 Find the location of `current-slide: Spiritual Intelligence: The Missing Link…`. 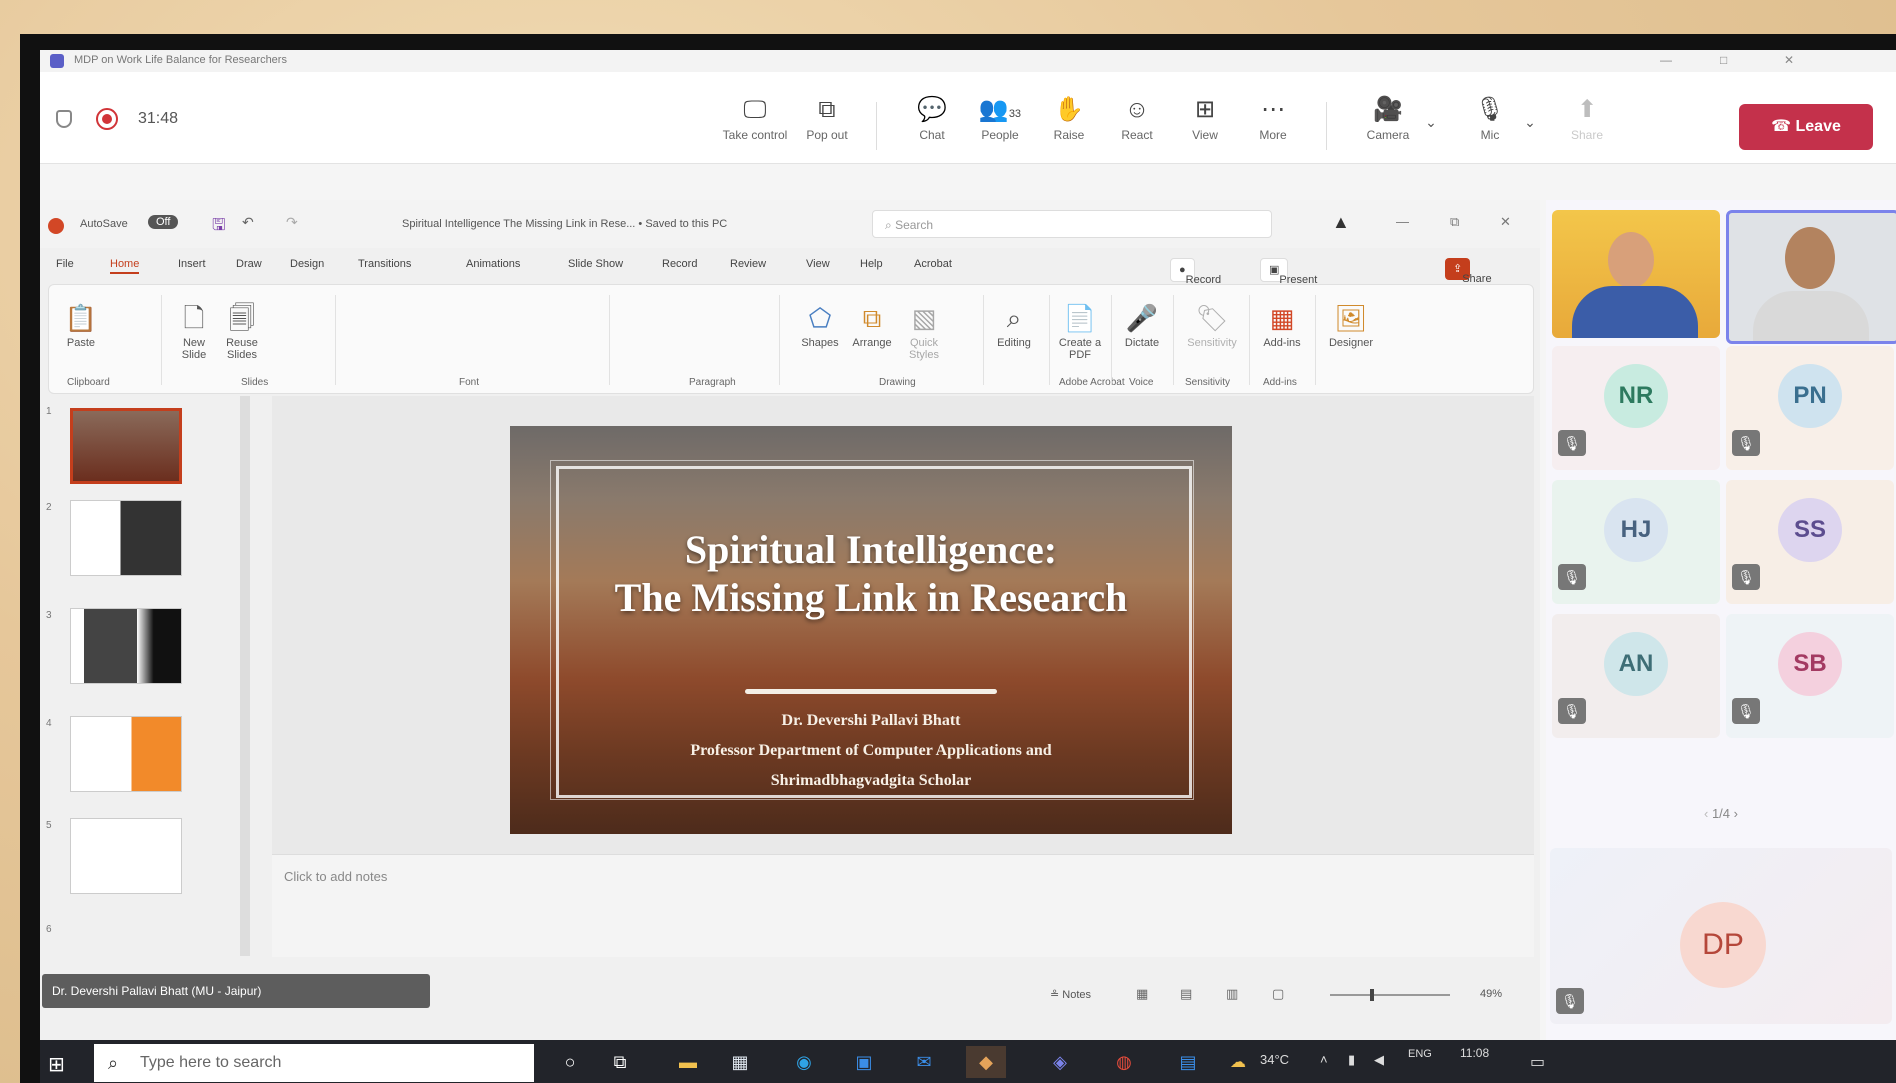

current-slide: Spiritual Intelligence: The Missing Link… is located at coordinates (871, 630).